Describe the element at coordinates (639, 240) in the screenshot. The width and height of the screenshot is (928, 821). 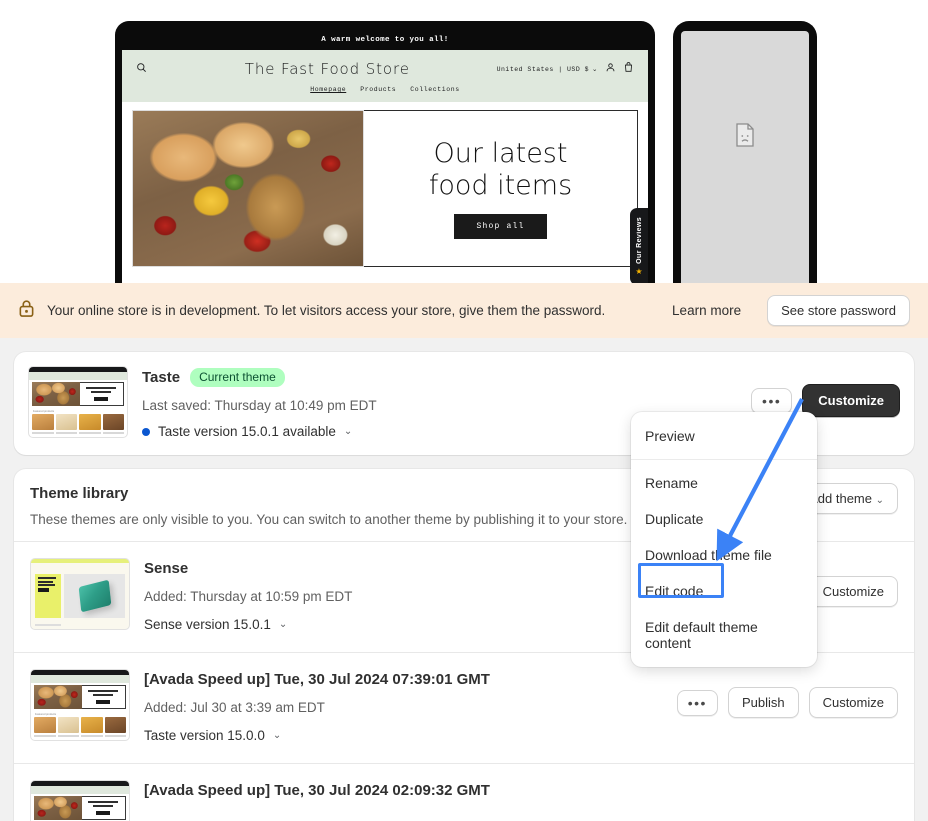
I see `our-reviews-label: Our Reviews` at that location.